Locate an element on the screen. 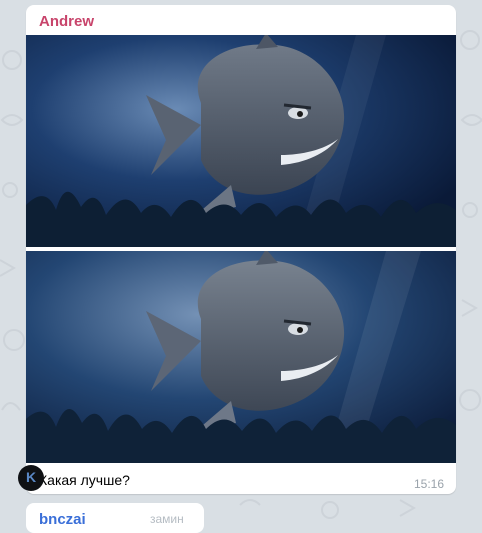 The height and width of the screenshot is (533, 482). next-message-bubble: bnczai замин is located at coordinates (115, 518).